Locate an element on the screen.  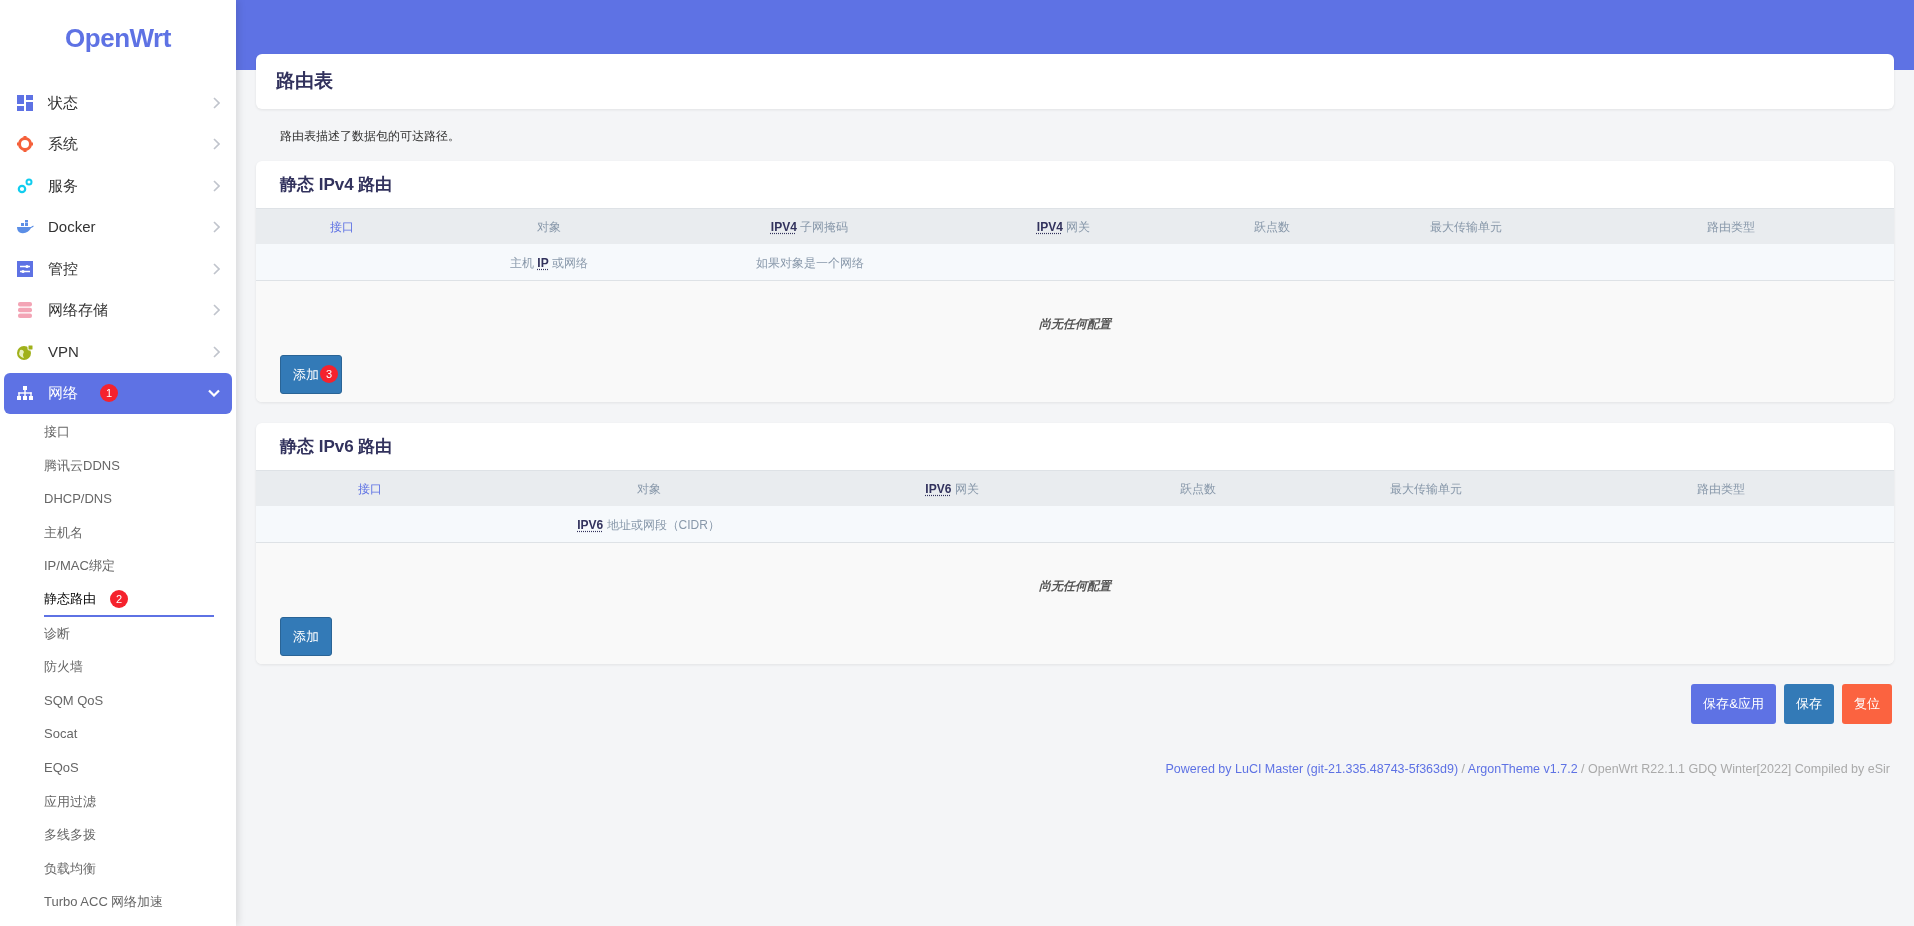
sidebar-item: 网络 1 is located at coordinates (118, 393).